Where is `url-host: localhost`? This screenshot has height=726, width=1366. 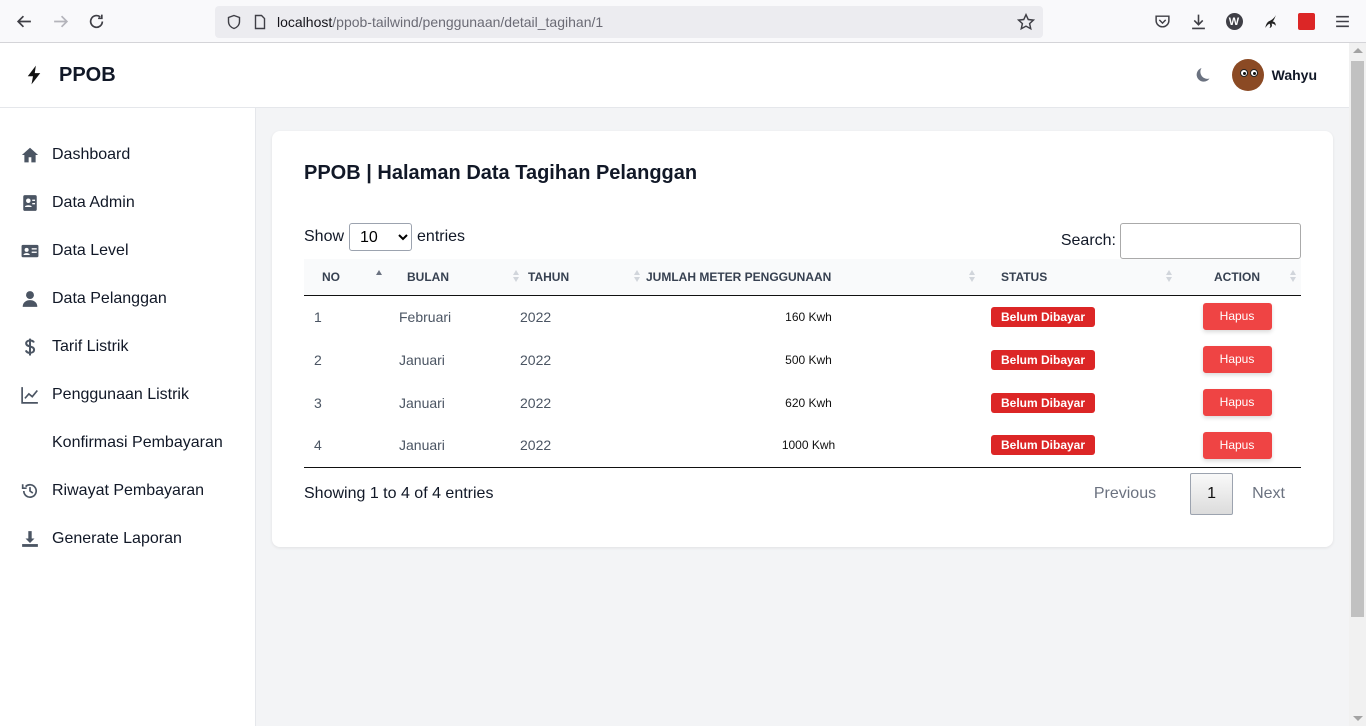 url-host: localhost is located at coordinates (305, 22).